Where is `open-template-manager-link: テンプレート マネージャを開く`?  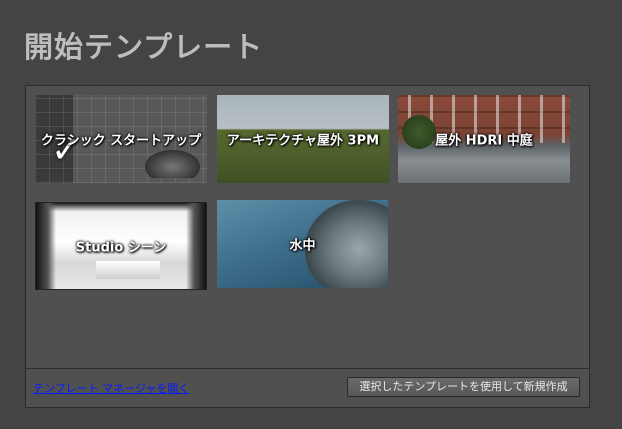
open-template-manager-link: テンプレート マネージャを開く is located at coordinates (111, 388).